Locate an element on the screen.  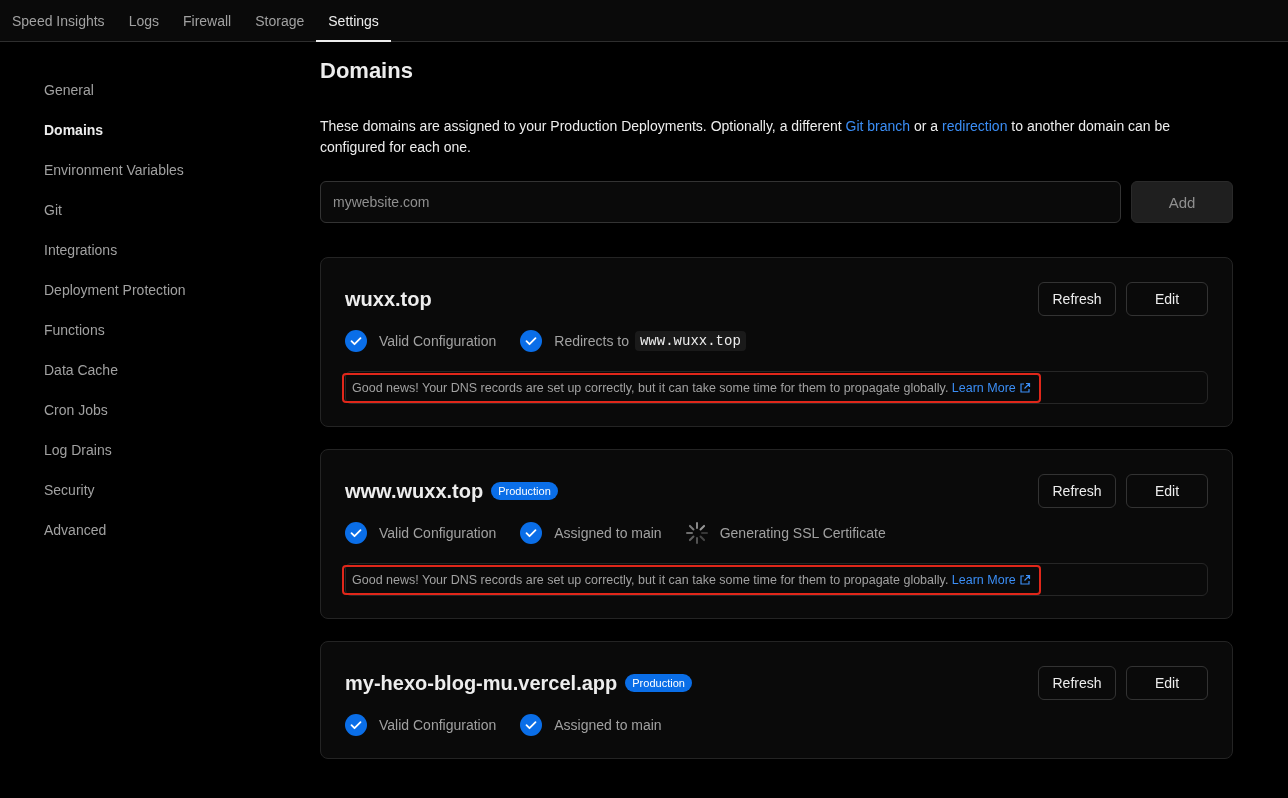
nav-tab: Logs is located at coordinates (143, 20).